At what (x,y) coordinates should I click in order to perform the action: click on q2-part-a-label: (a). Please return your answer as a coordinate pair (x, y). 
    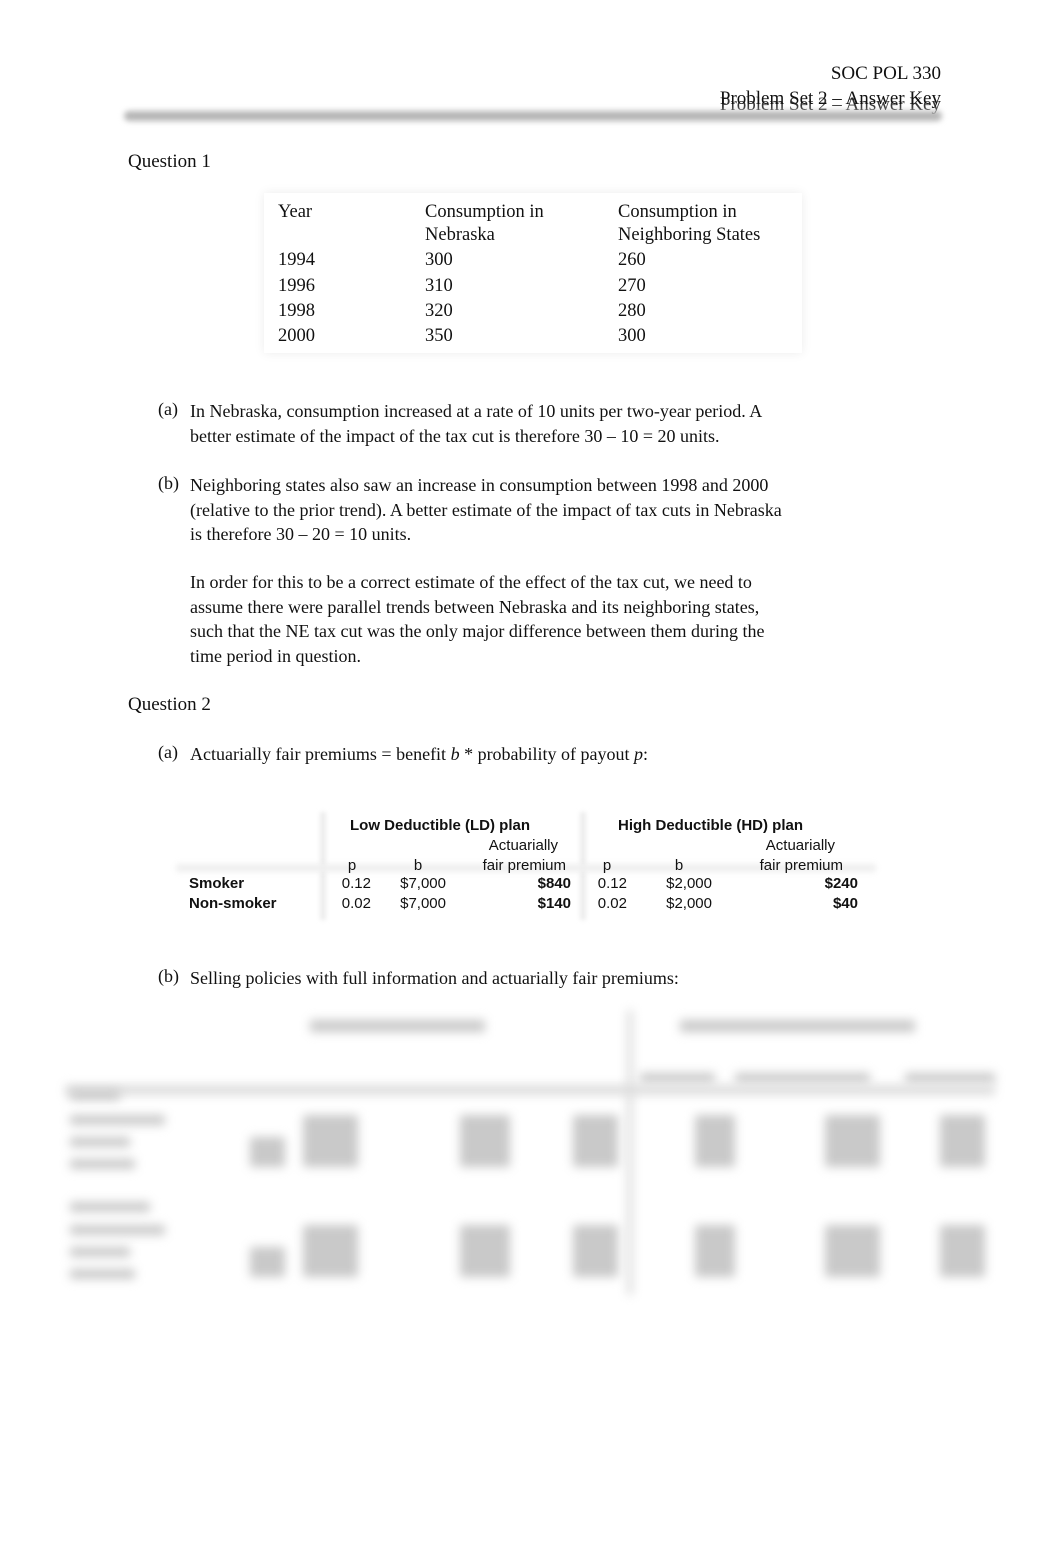
    Looking at the image, I should click on (168, 752).